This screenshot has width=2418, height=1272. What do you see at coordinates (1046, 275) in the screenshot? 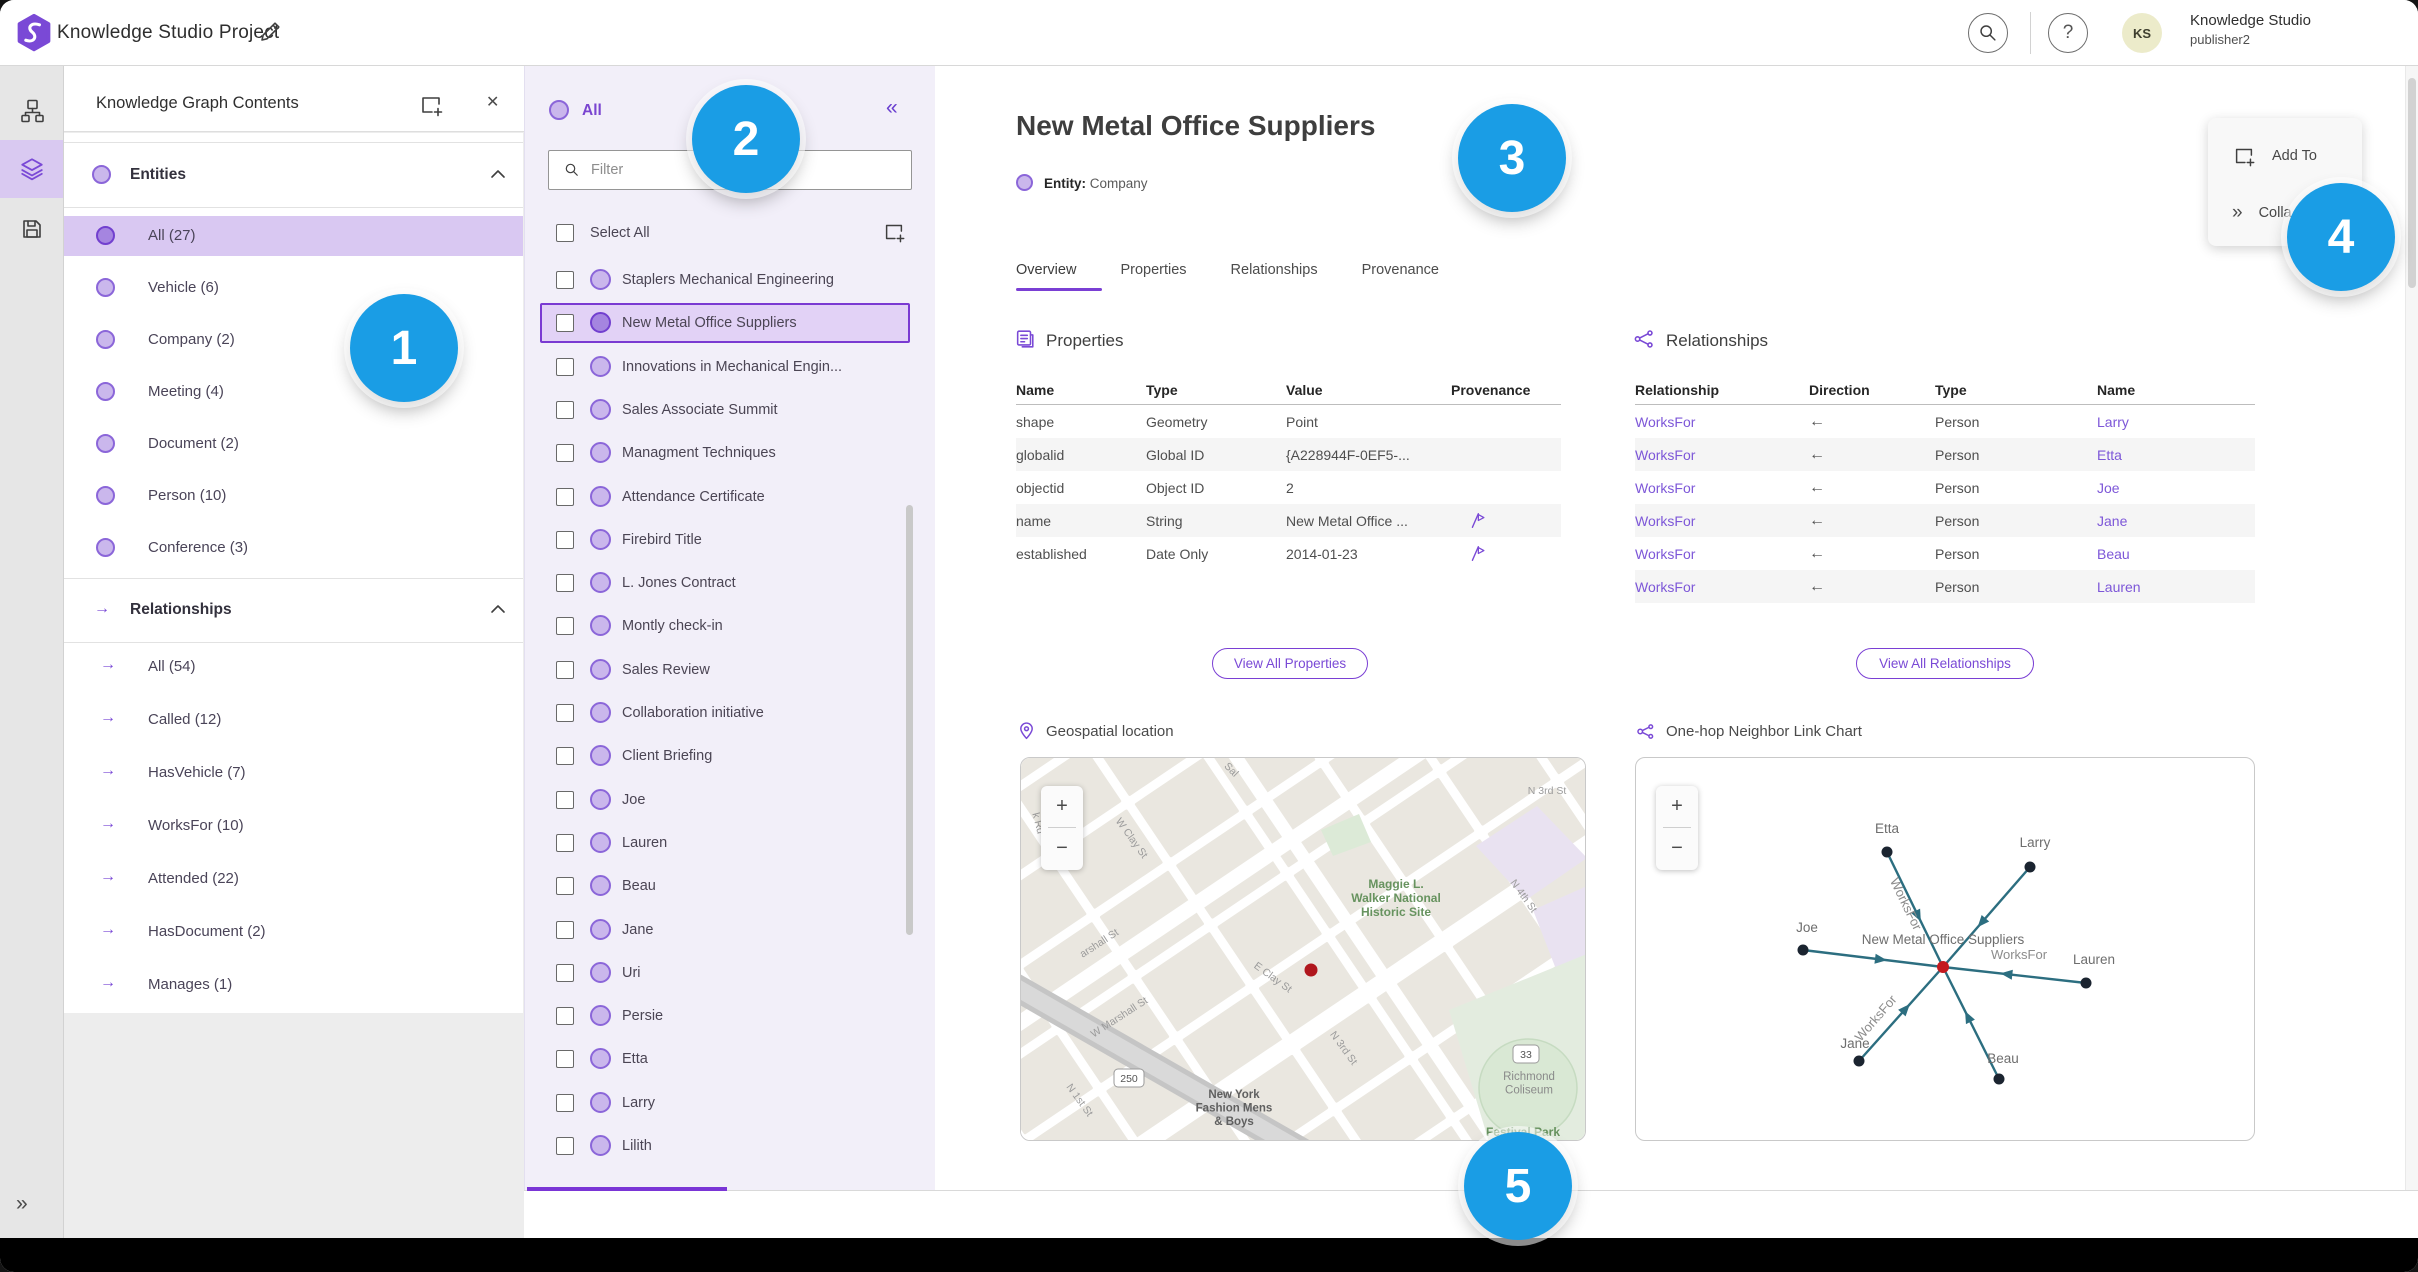
I see `tab-overview: Overview` at bounding box center [1046, 275].